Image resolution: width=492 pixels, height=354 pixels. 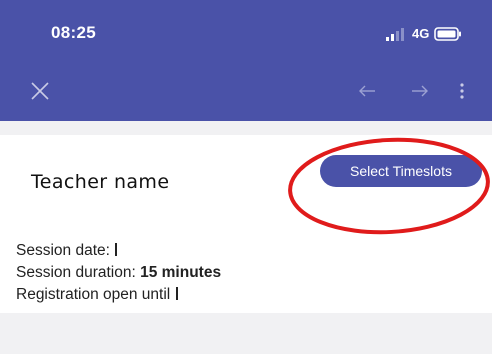 What do you see at coordinates (447, 34) in the screenshot?
I see `battery-icon` at bounding box center [447, 34].